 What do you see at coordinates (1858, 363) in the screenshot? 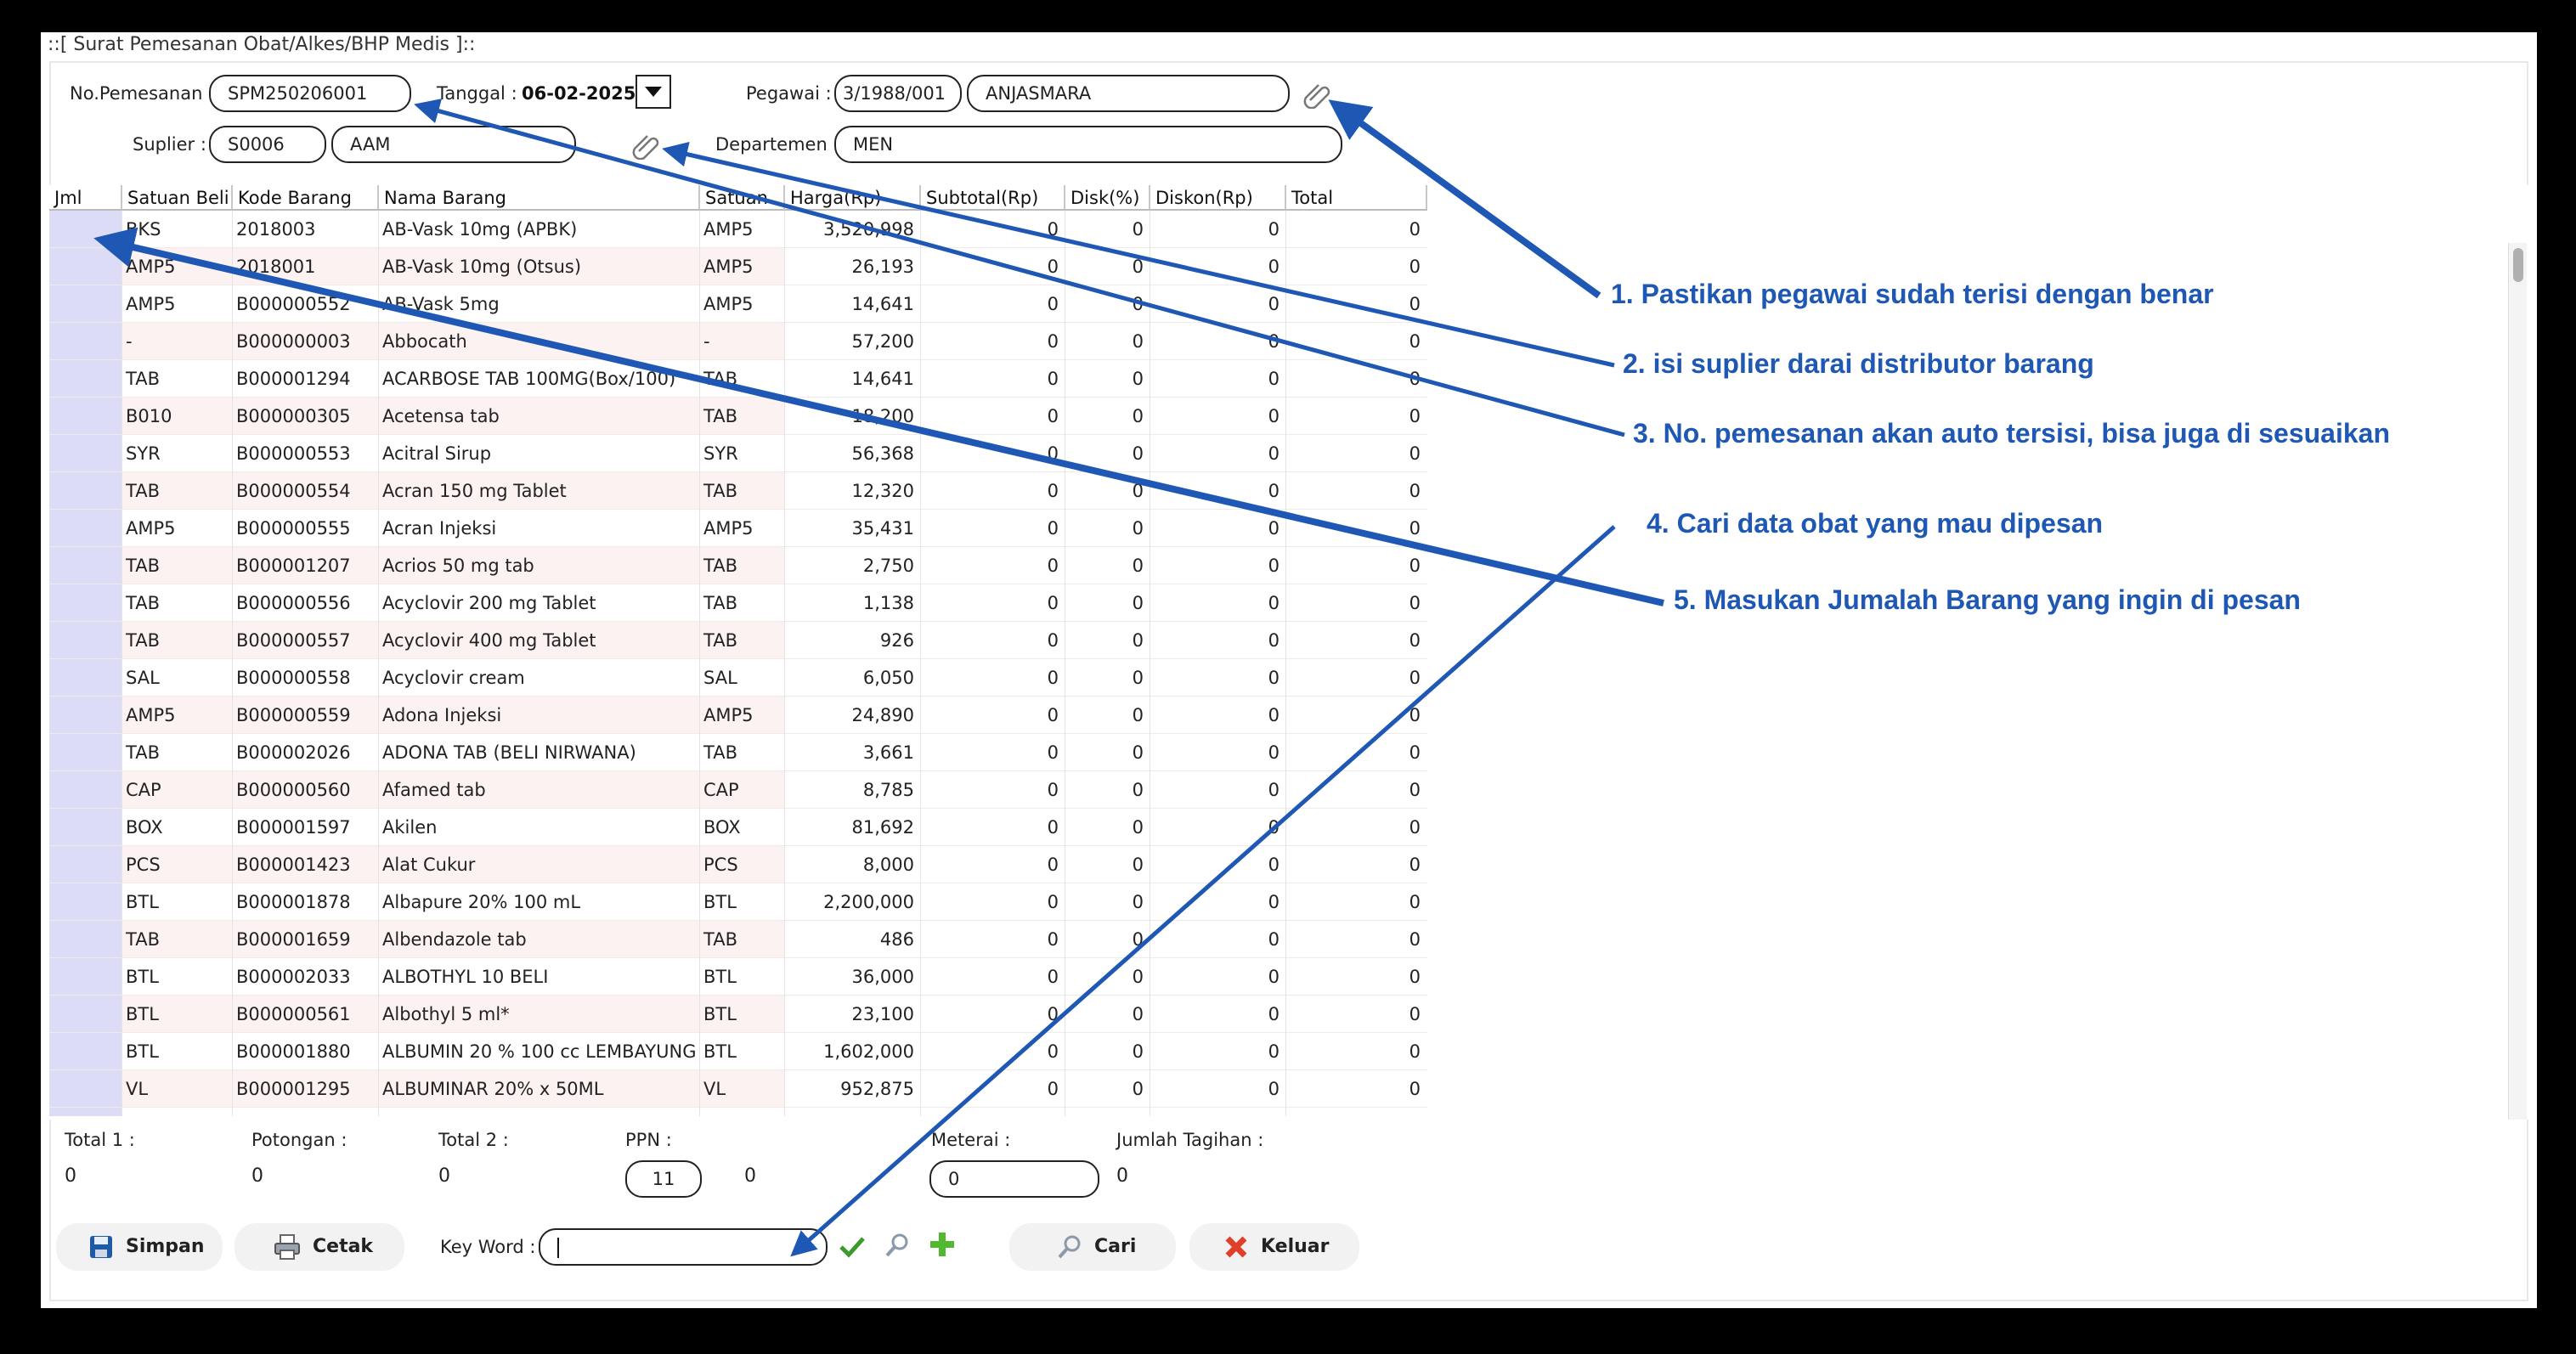
I see `annotation-2: 2. isi suplier darai distributor barang` at bounding box center [1858, 363].